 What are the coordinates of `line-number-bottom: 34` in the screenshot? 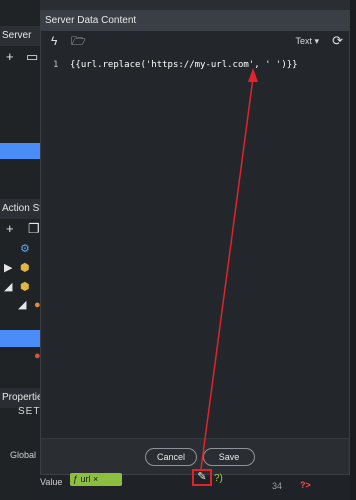 It's located at (277, 486).